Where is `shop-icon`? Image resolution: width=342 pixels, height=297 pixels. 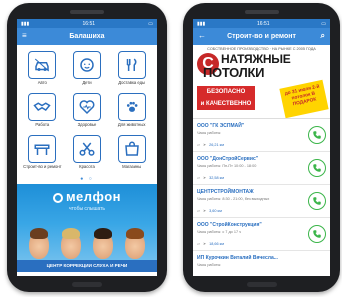 shop-icon is located at coordinates (131, 148).